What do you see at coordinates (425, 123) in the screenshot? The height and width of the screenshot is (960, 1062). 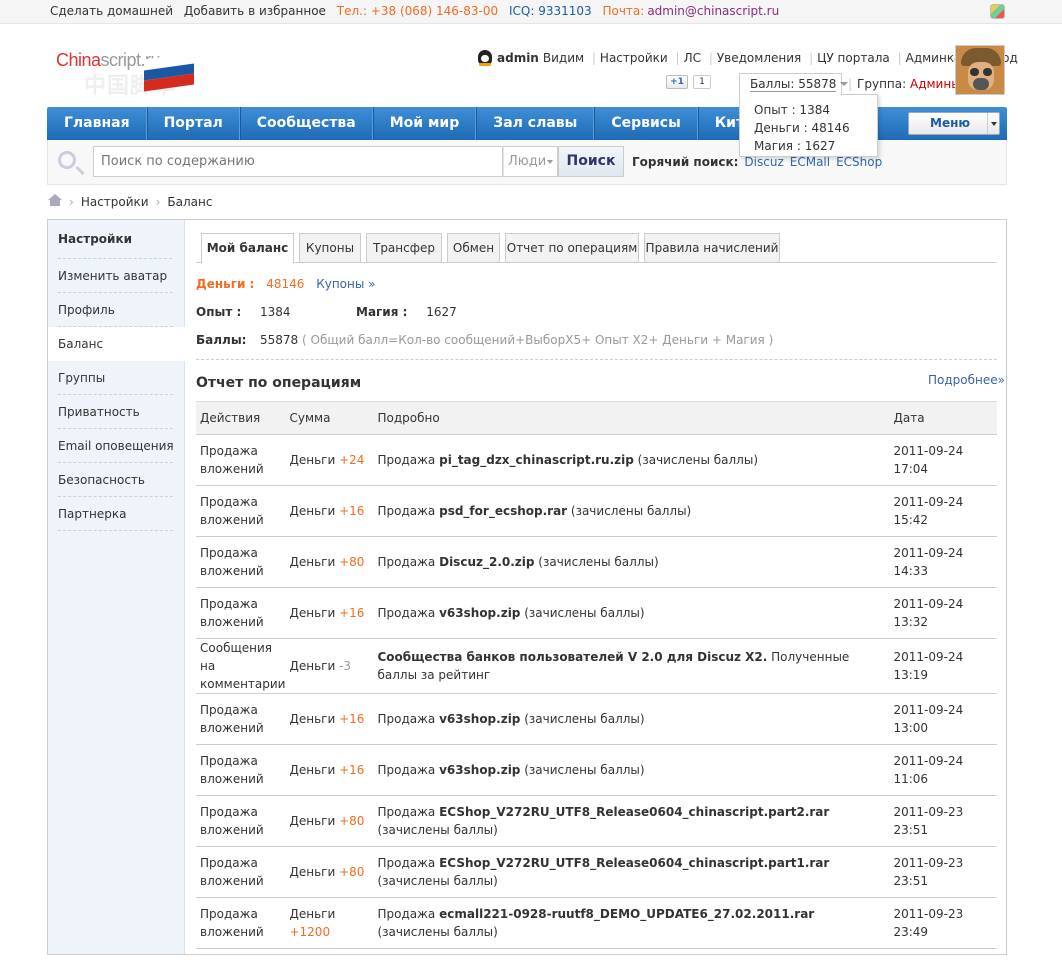 I see `nav-item-my-world: Мой мир` at bounding box center [425, 123].